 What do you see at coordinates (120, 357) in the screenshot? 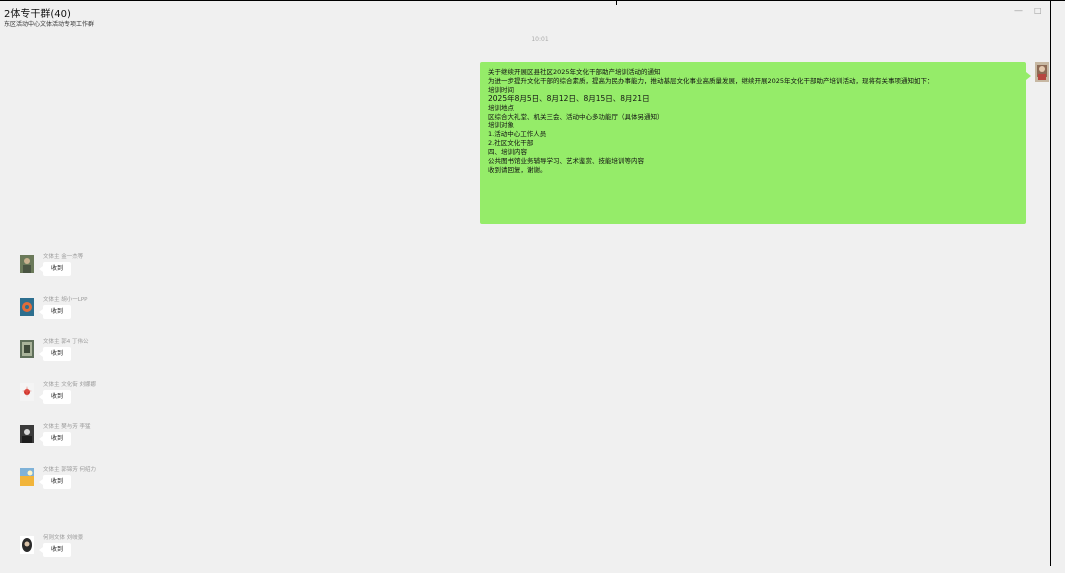
I see `list-item: 文体主 郭4 丁伟公 收到` at bounding box center [120, 357].